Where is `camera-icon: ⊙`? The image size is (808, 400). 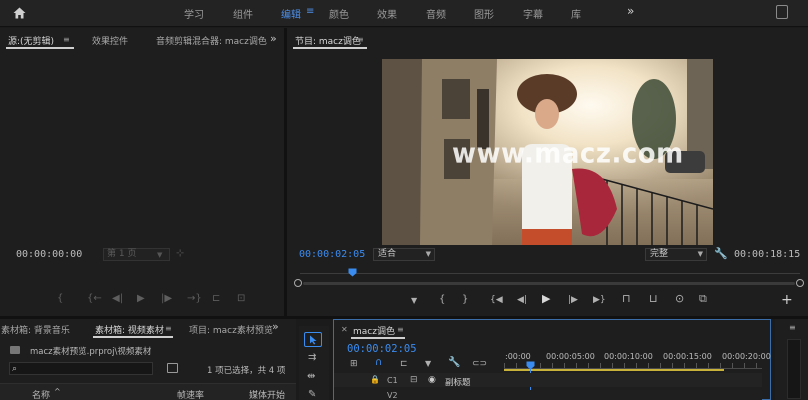 camera-icon: ⊙ is located at coordinates (679, 298).